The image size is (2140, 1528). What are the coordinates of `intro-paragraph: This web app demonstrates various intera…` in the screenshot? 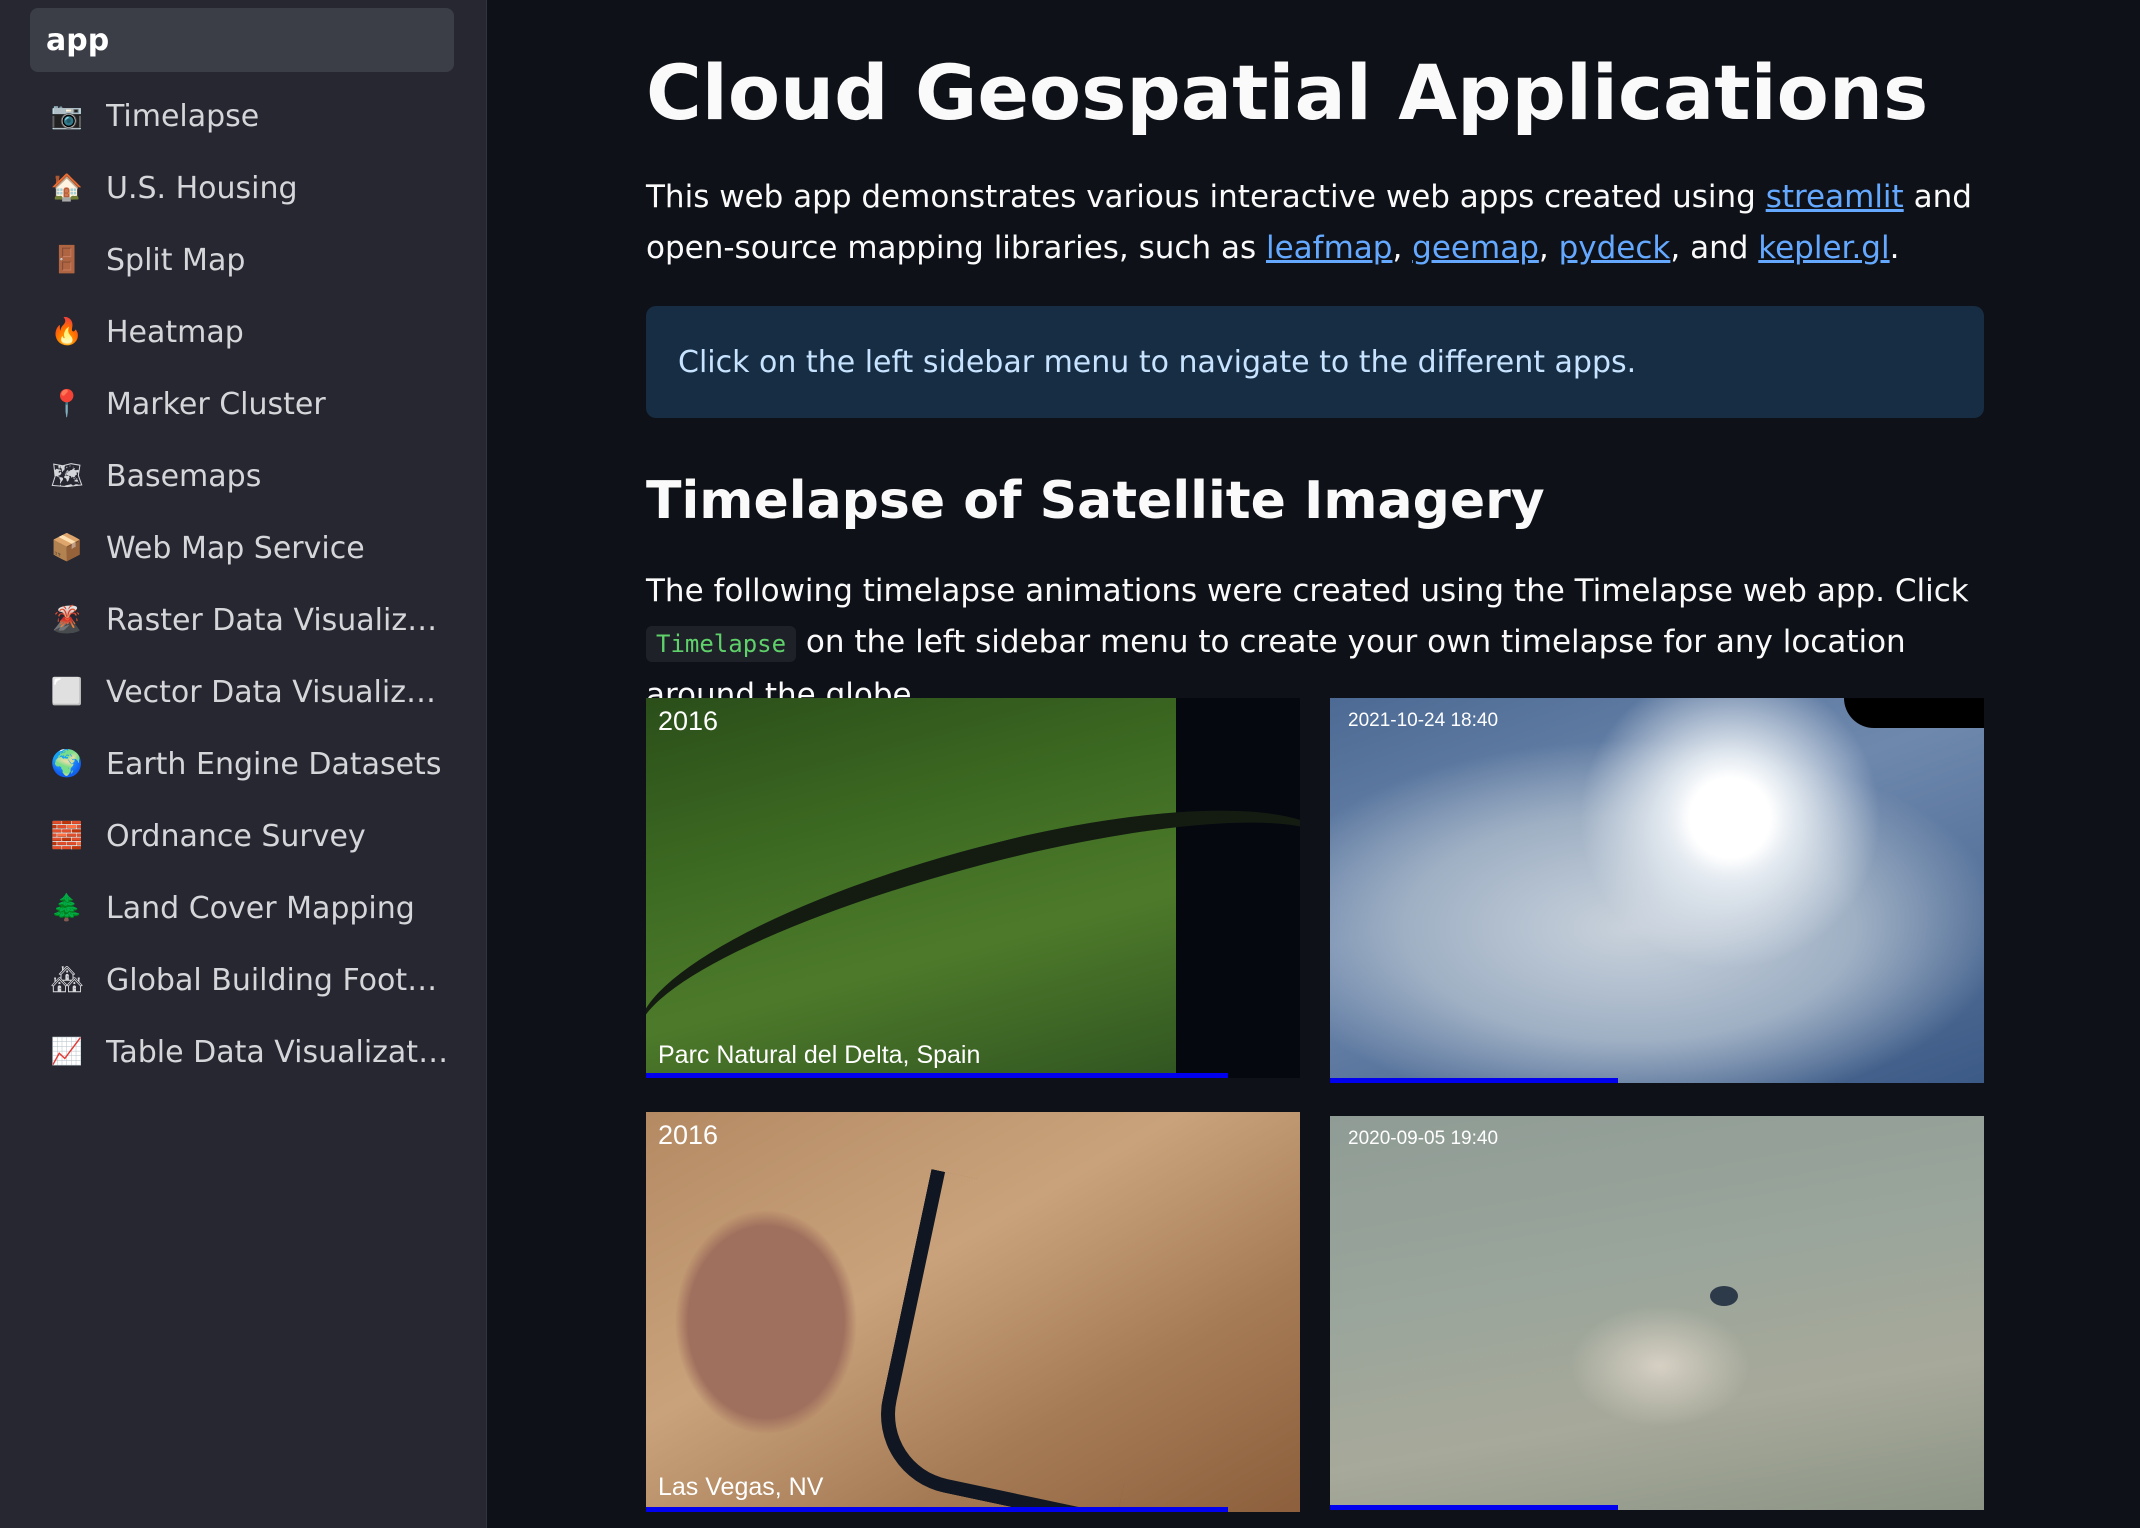 It's located at (1315, 223).